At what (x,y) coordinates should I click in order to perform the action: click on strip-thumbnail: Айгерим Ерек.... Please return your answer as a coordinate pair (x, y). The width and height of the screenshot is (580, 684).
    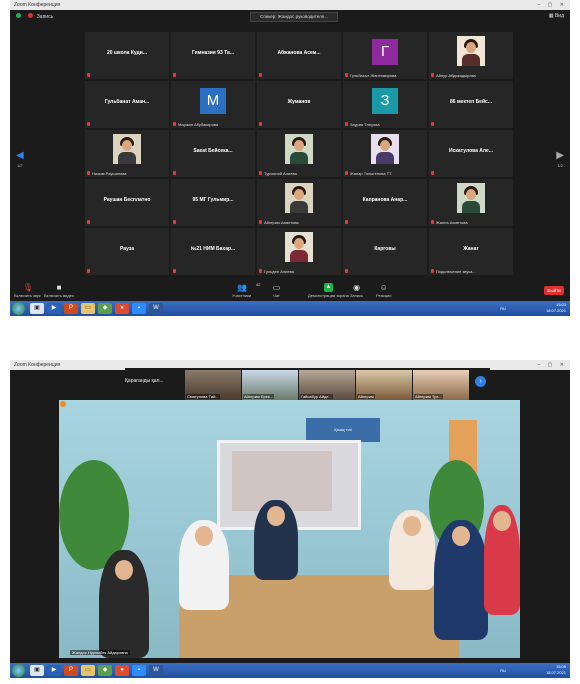
    Looking at the image, I should click on (270, 385).